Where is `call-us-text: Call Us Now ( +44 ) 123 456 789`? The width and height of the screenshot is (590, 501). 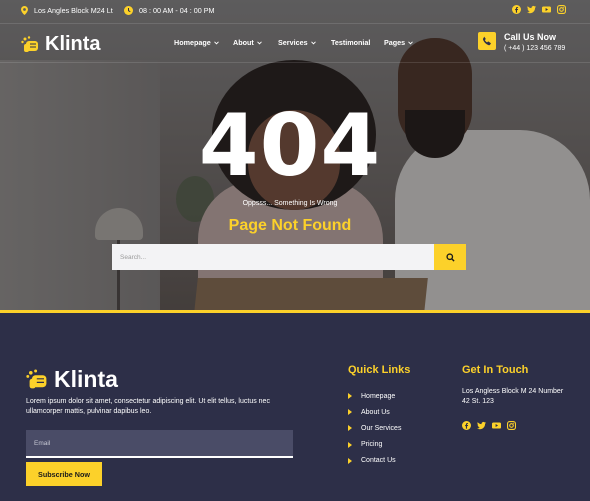
call-us-text: Call Us Now ( +44 ) 123 456 789 is located at coordinates (534, 42).